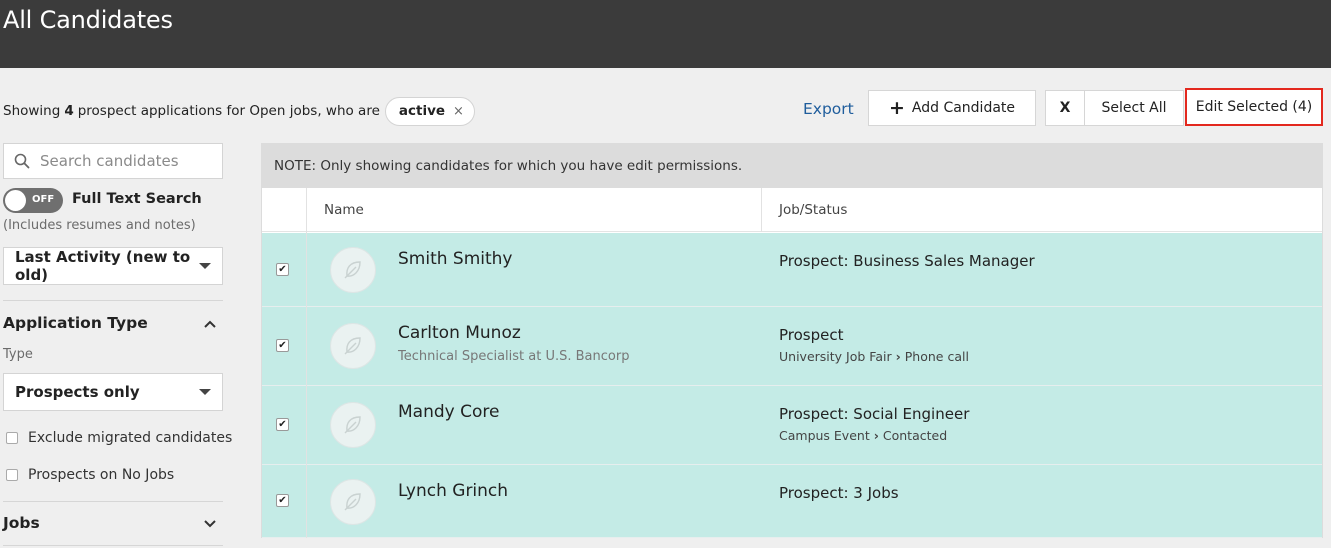  Describe the element at coordinates (137, 199) in the screenshot. I see `full-text-search-label: Full Text Search` at that location.